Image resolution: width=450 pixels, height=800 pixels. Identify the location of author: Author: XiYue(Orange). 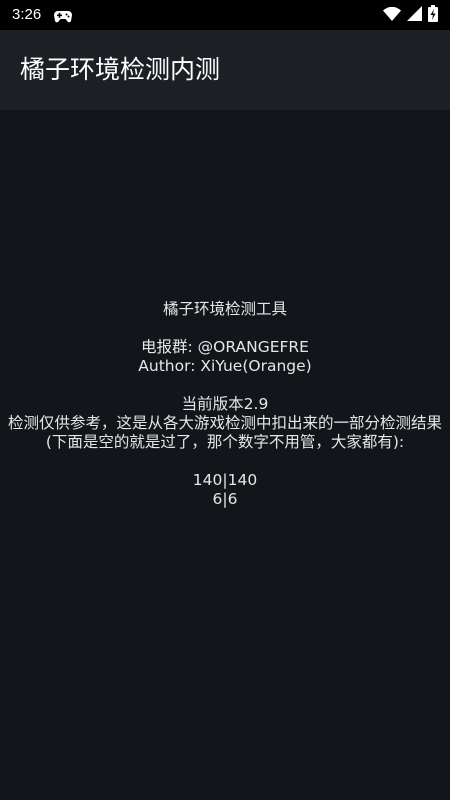
(225, 366).